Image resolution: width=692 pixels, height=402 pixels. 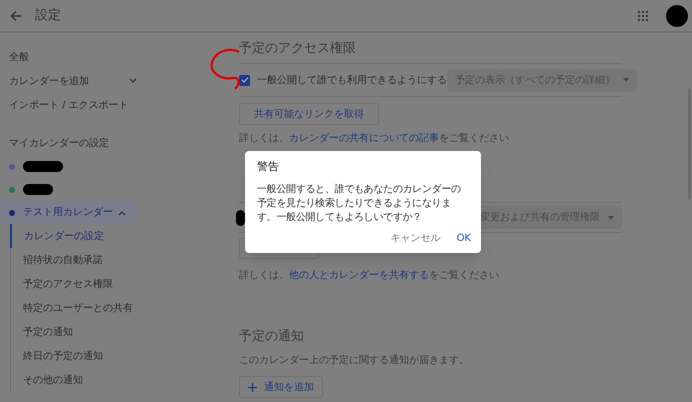 What do you see at coordinates (120, 332) in the screenshot?
I see `sidebar-subitem: 予定の通知` at bounding box center [120, 332].